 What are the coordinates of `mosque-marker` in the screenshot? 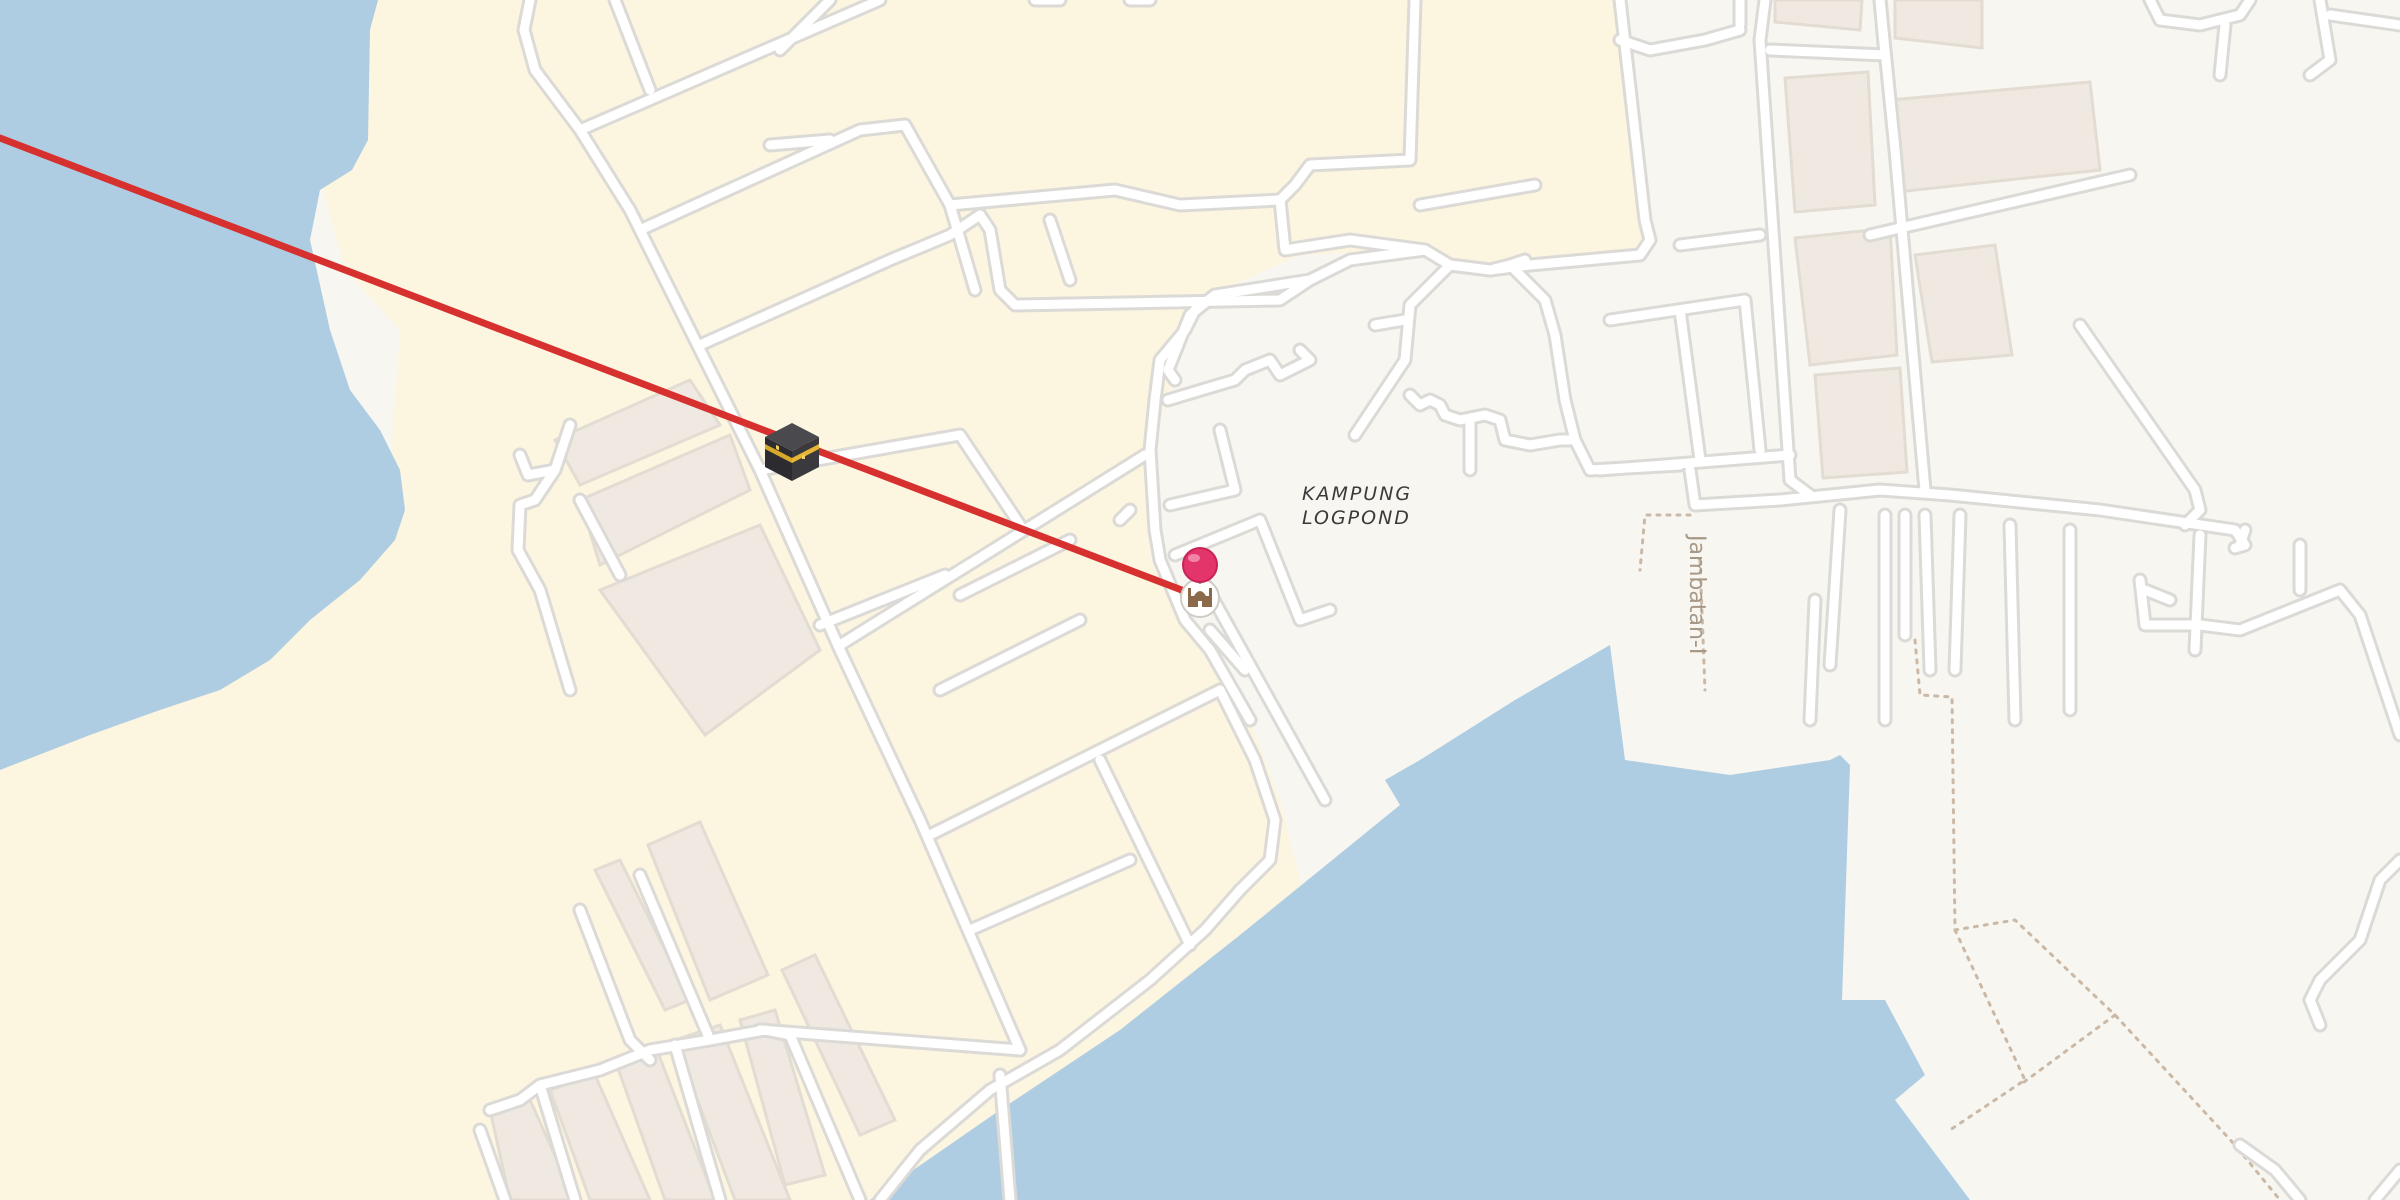 It's located at (1200, 598).